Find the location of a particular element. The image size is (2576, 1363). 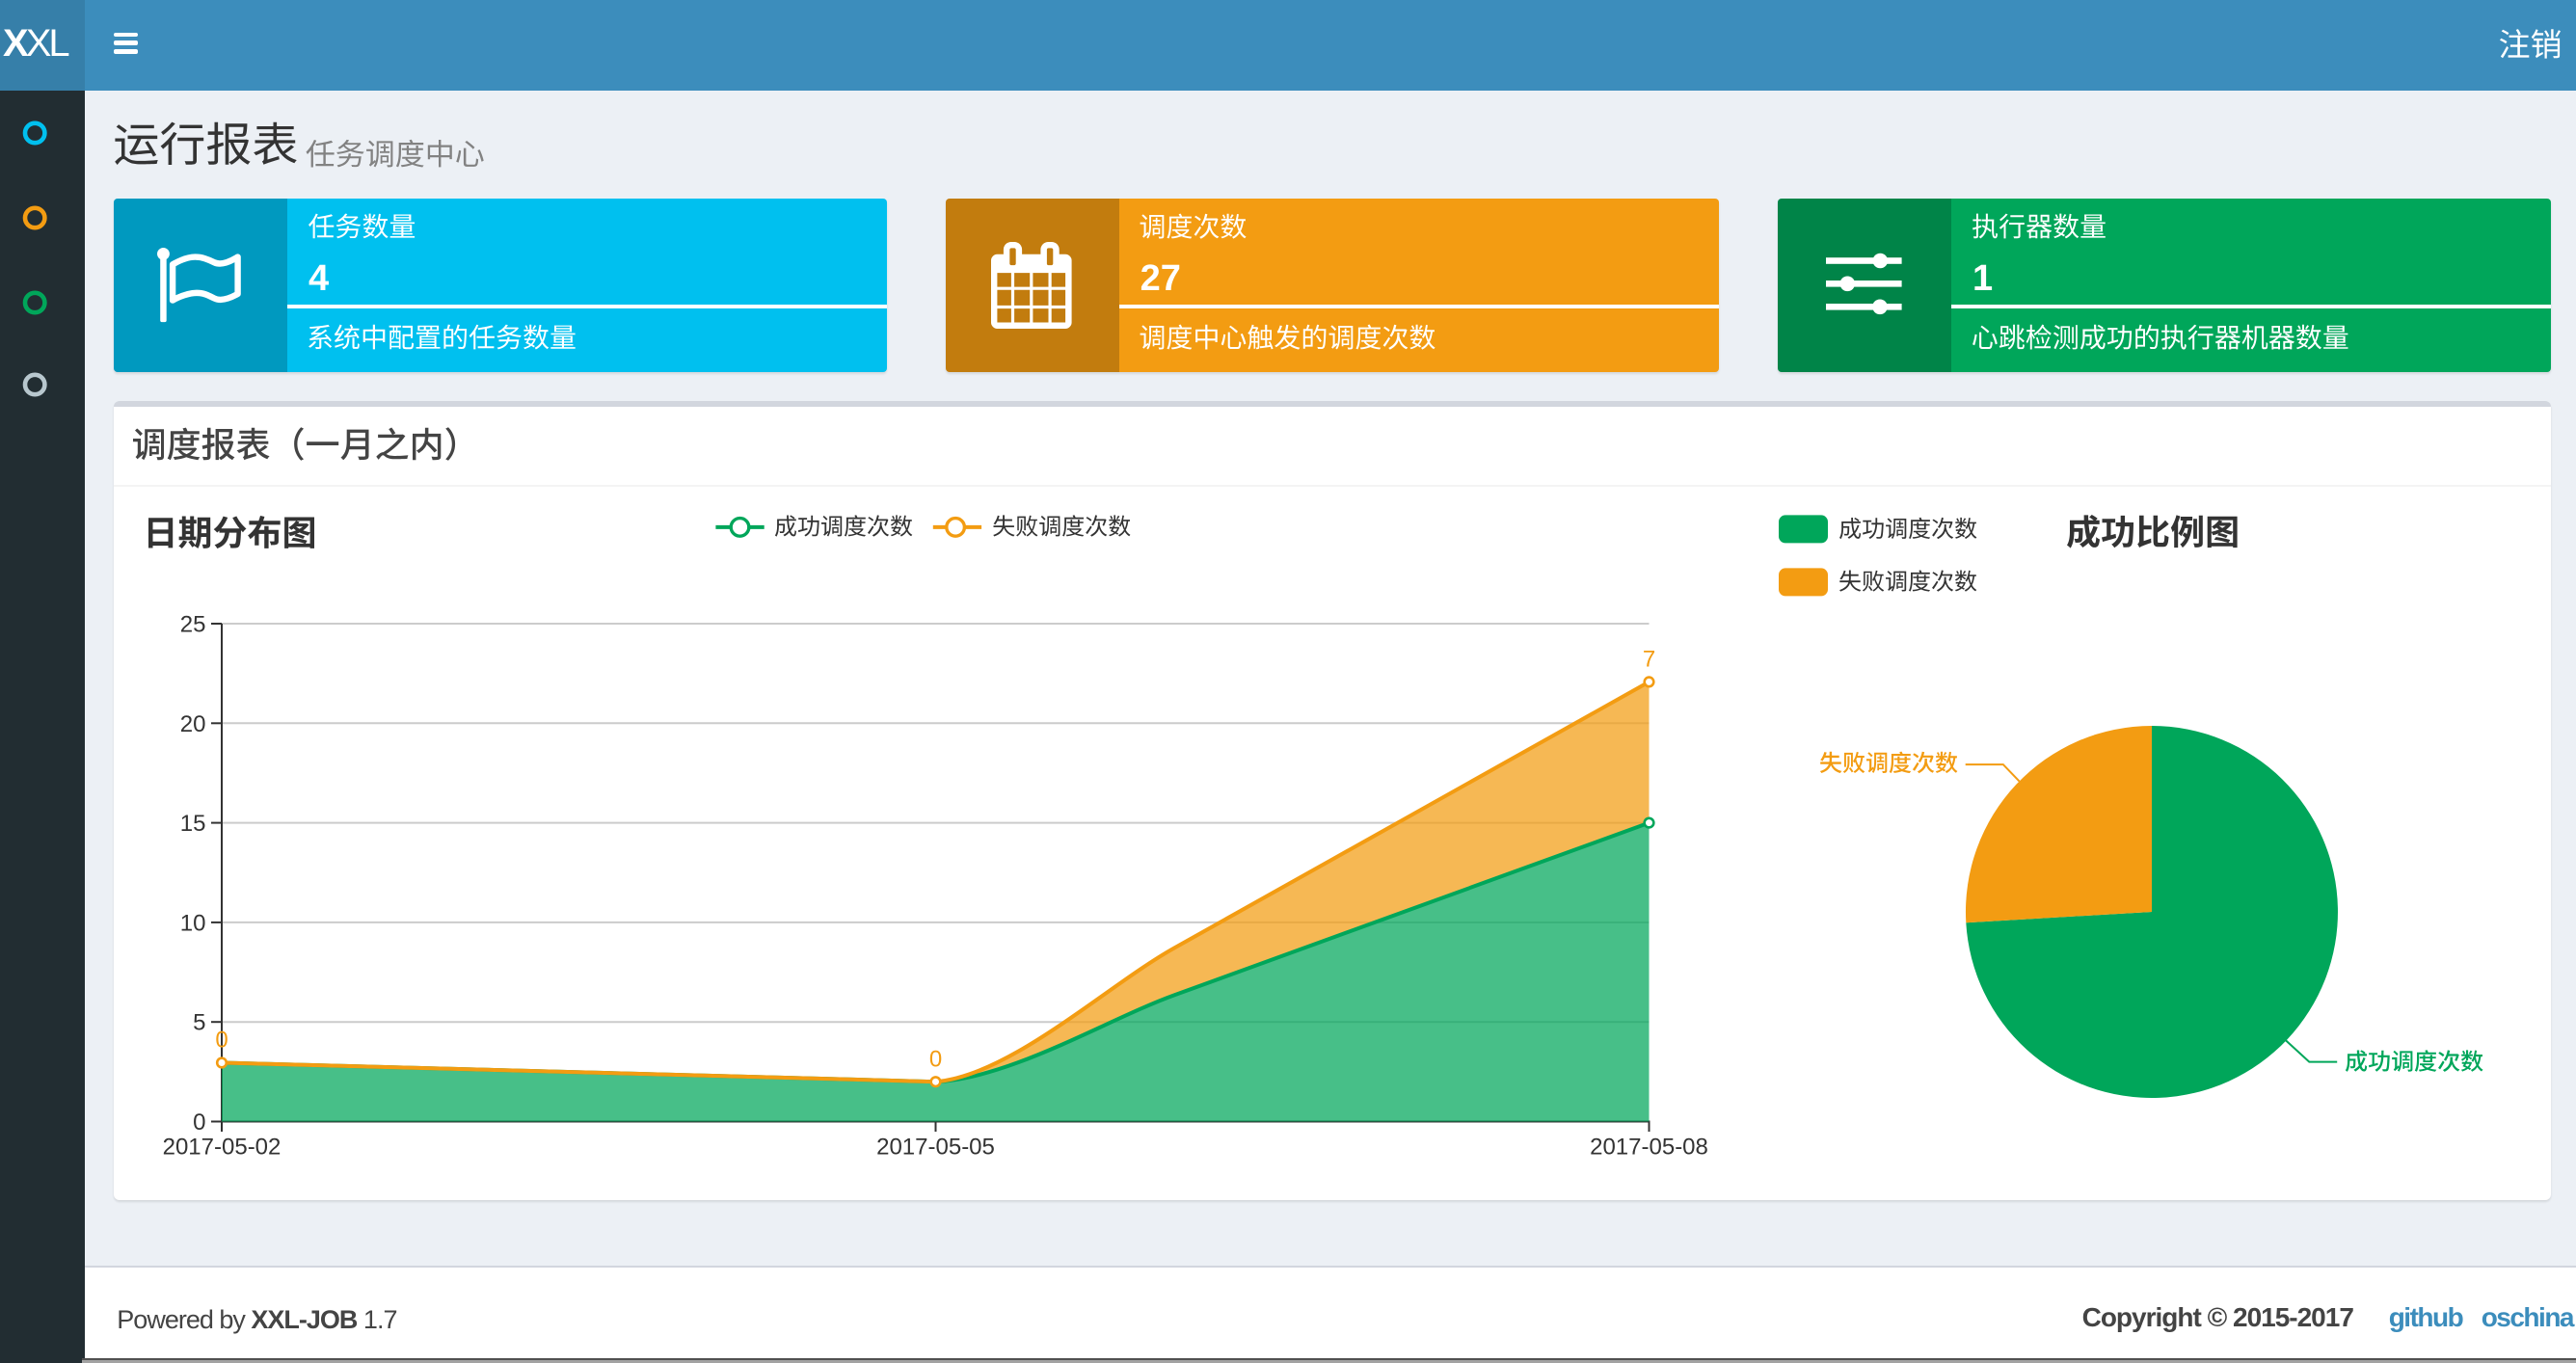

svg-text: 25 is located at coordinates (193, 624).